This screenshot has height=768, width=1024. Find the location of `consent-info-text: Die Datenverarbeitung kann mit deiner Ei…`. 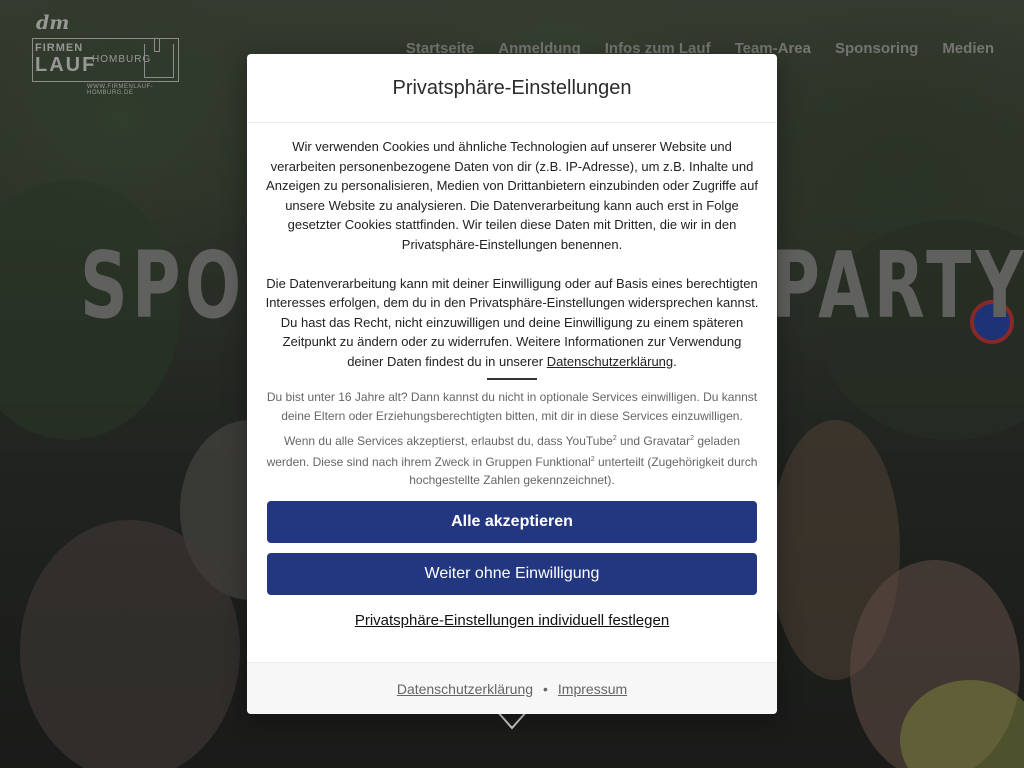

consent-info-text: Die Datenverarbeitung kann mit deiner Ei… is located at coordinates (512, 322).